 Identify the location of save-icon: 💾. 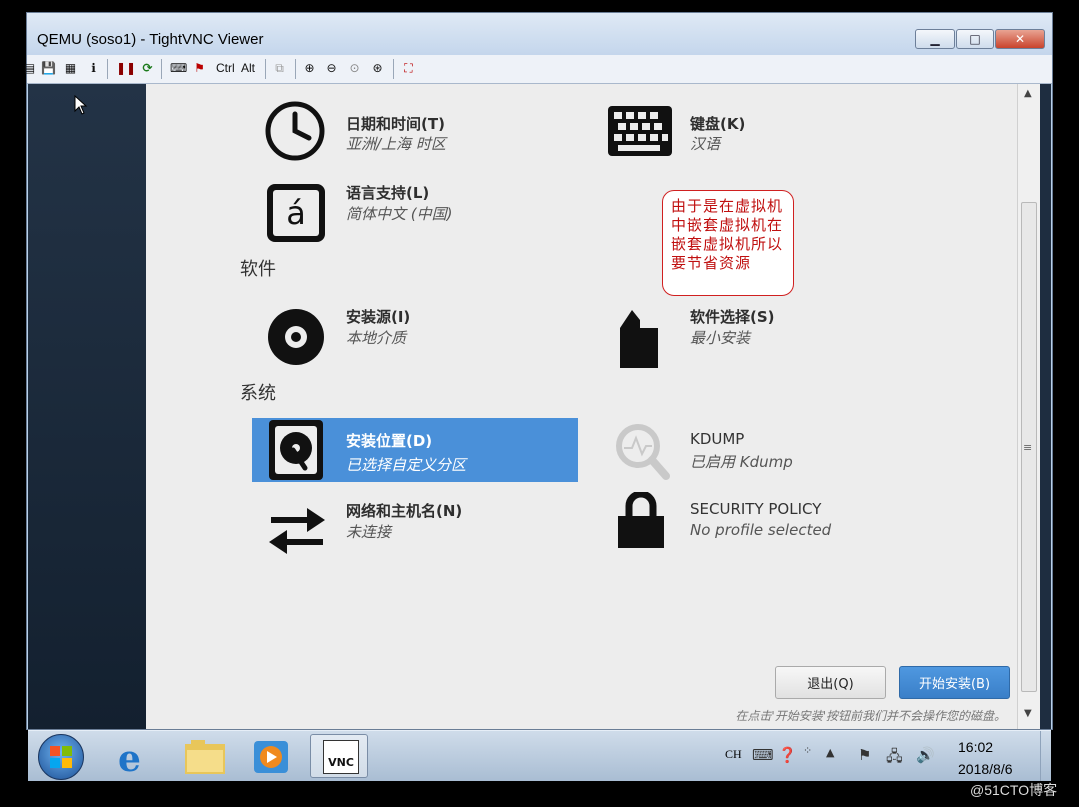
(48, 68).